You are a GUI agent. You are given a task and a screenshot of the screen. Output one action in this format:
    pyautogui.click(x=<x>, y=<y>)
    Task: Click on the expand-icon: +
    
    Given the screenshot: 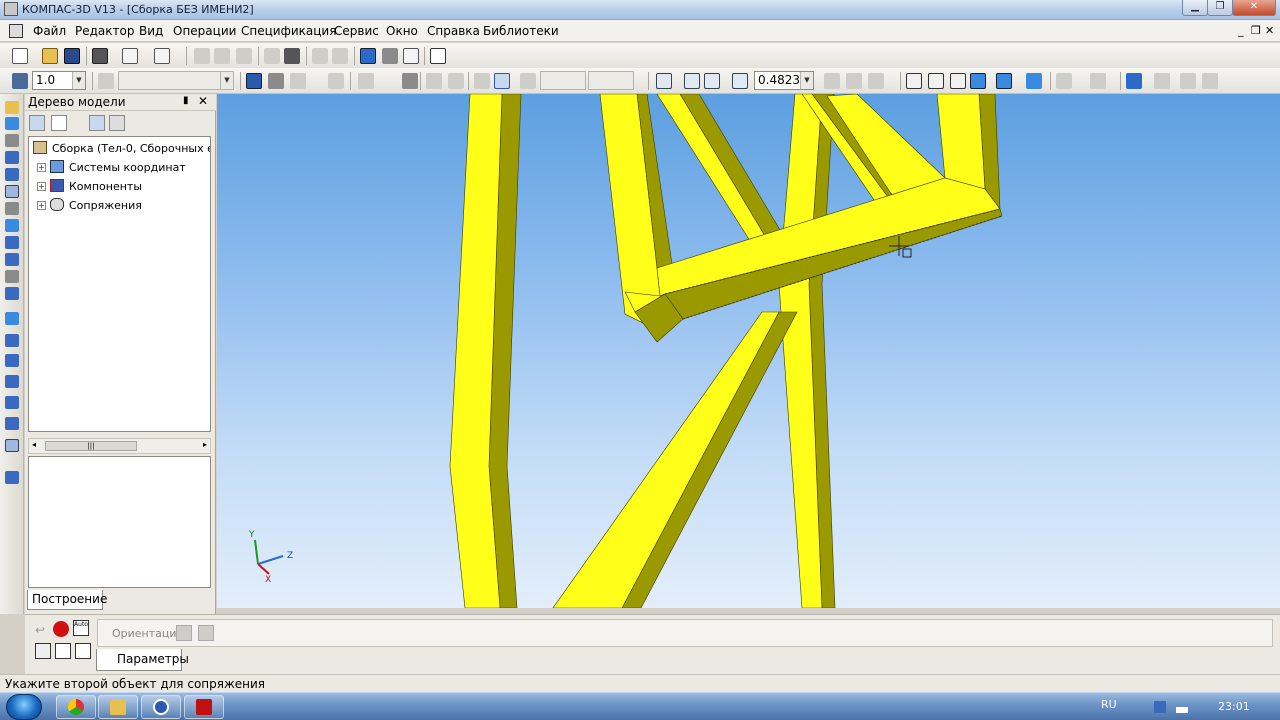 What is the action you would take?
    pyautogui.click(x=41, y=167)
    